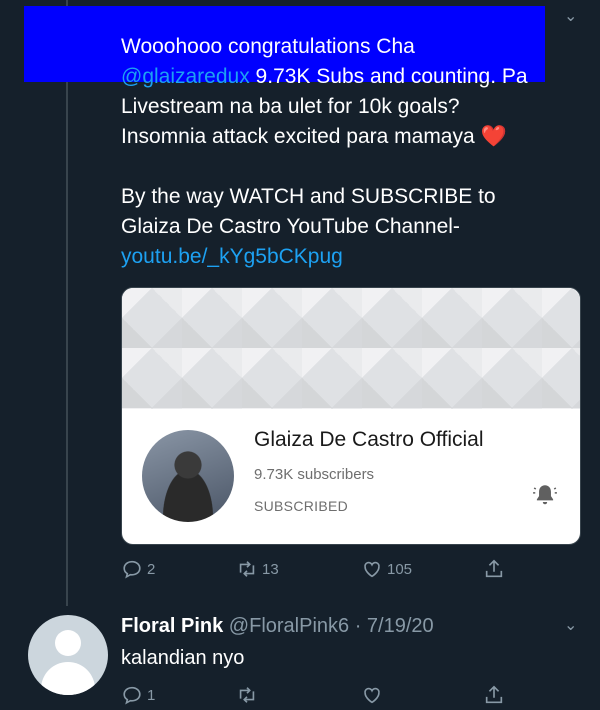 The height and width of the screenshot is (710, 600). I want to click on retweet-button: 13, so click(257, 569).